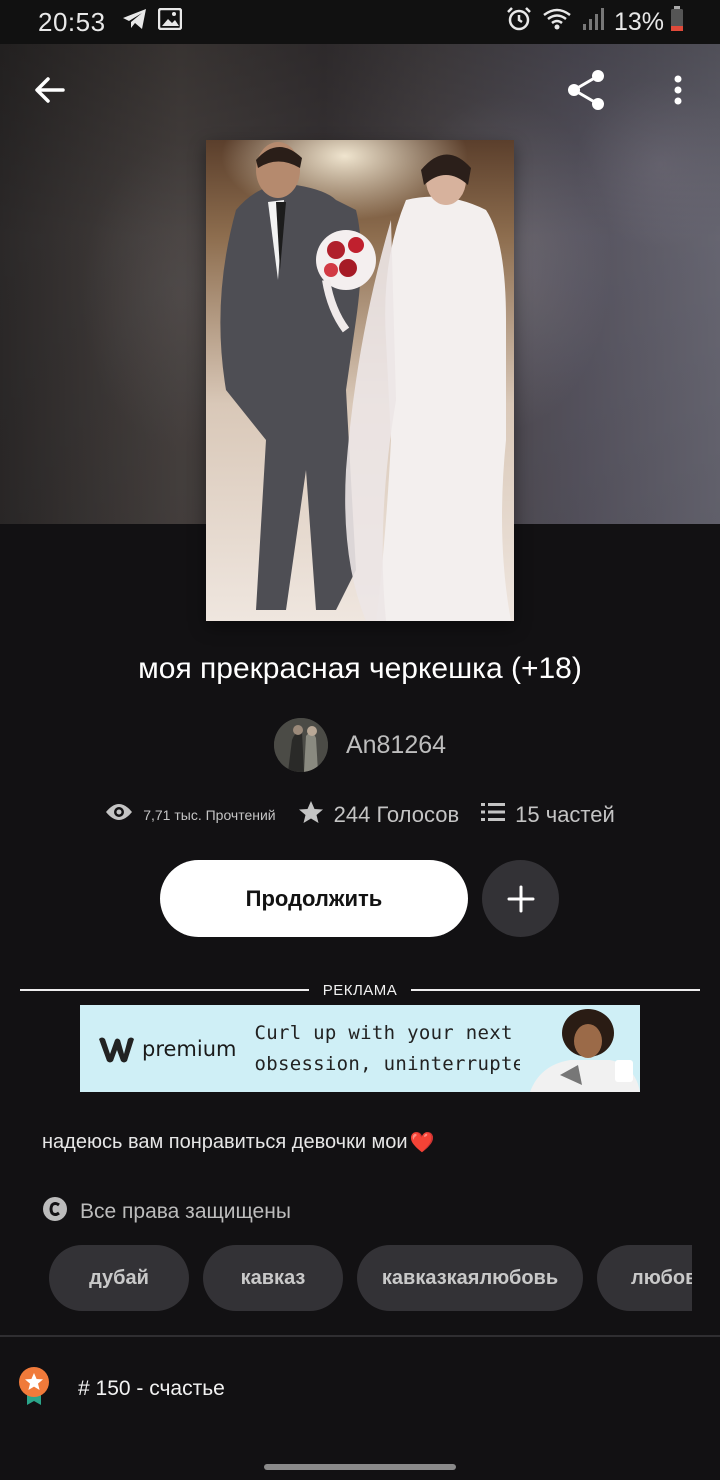 The height and width of the screenshot is (1480, 720). I want to click on more-options-button, so click(678, 90).